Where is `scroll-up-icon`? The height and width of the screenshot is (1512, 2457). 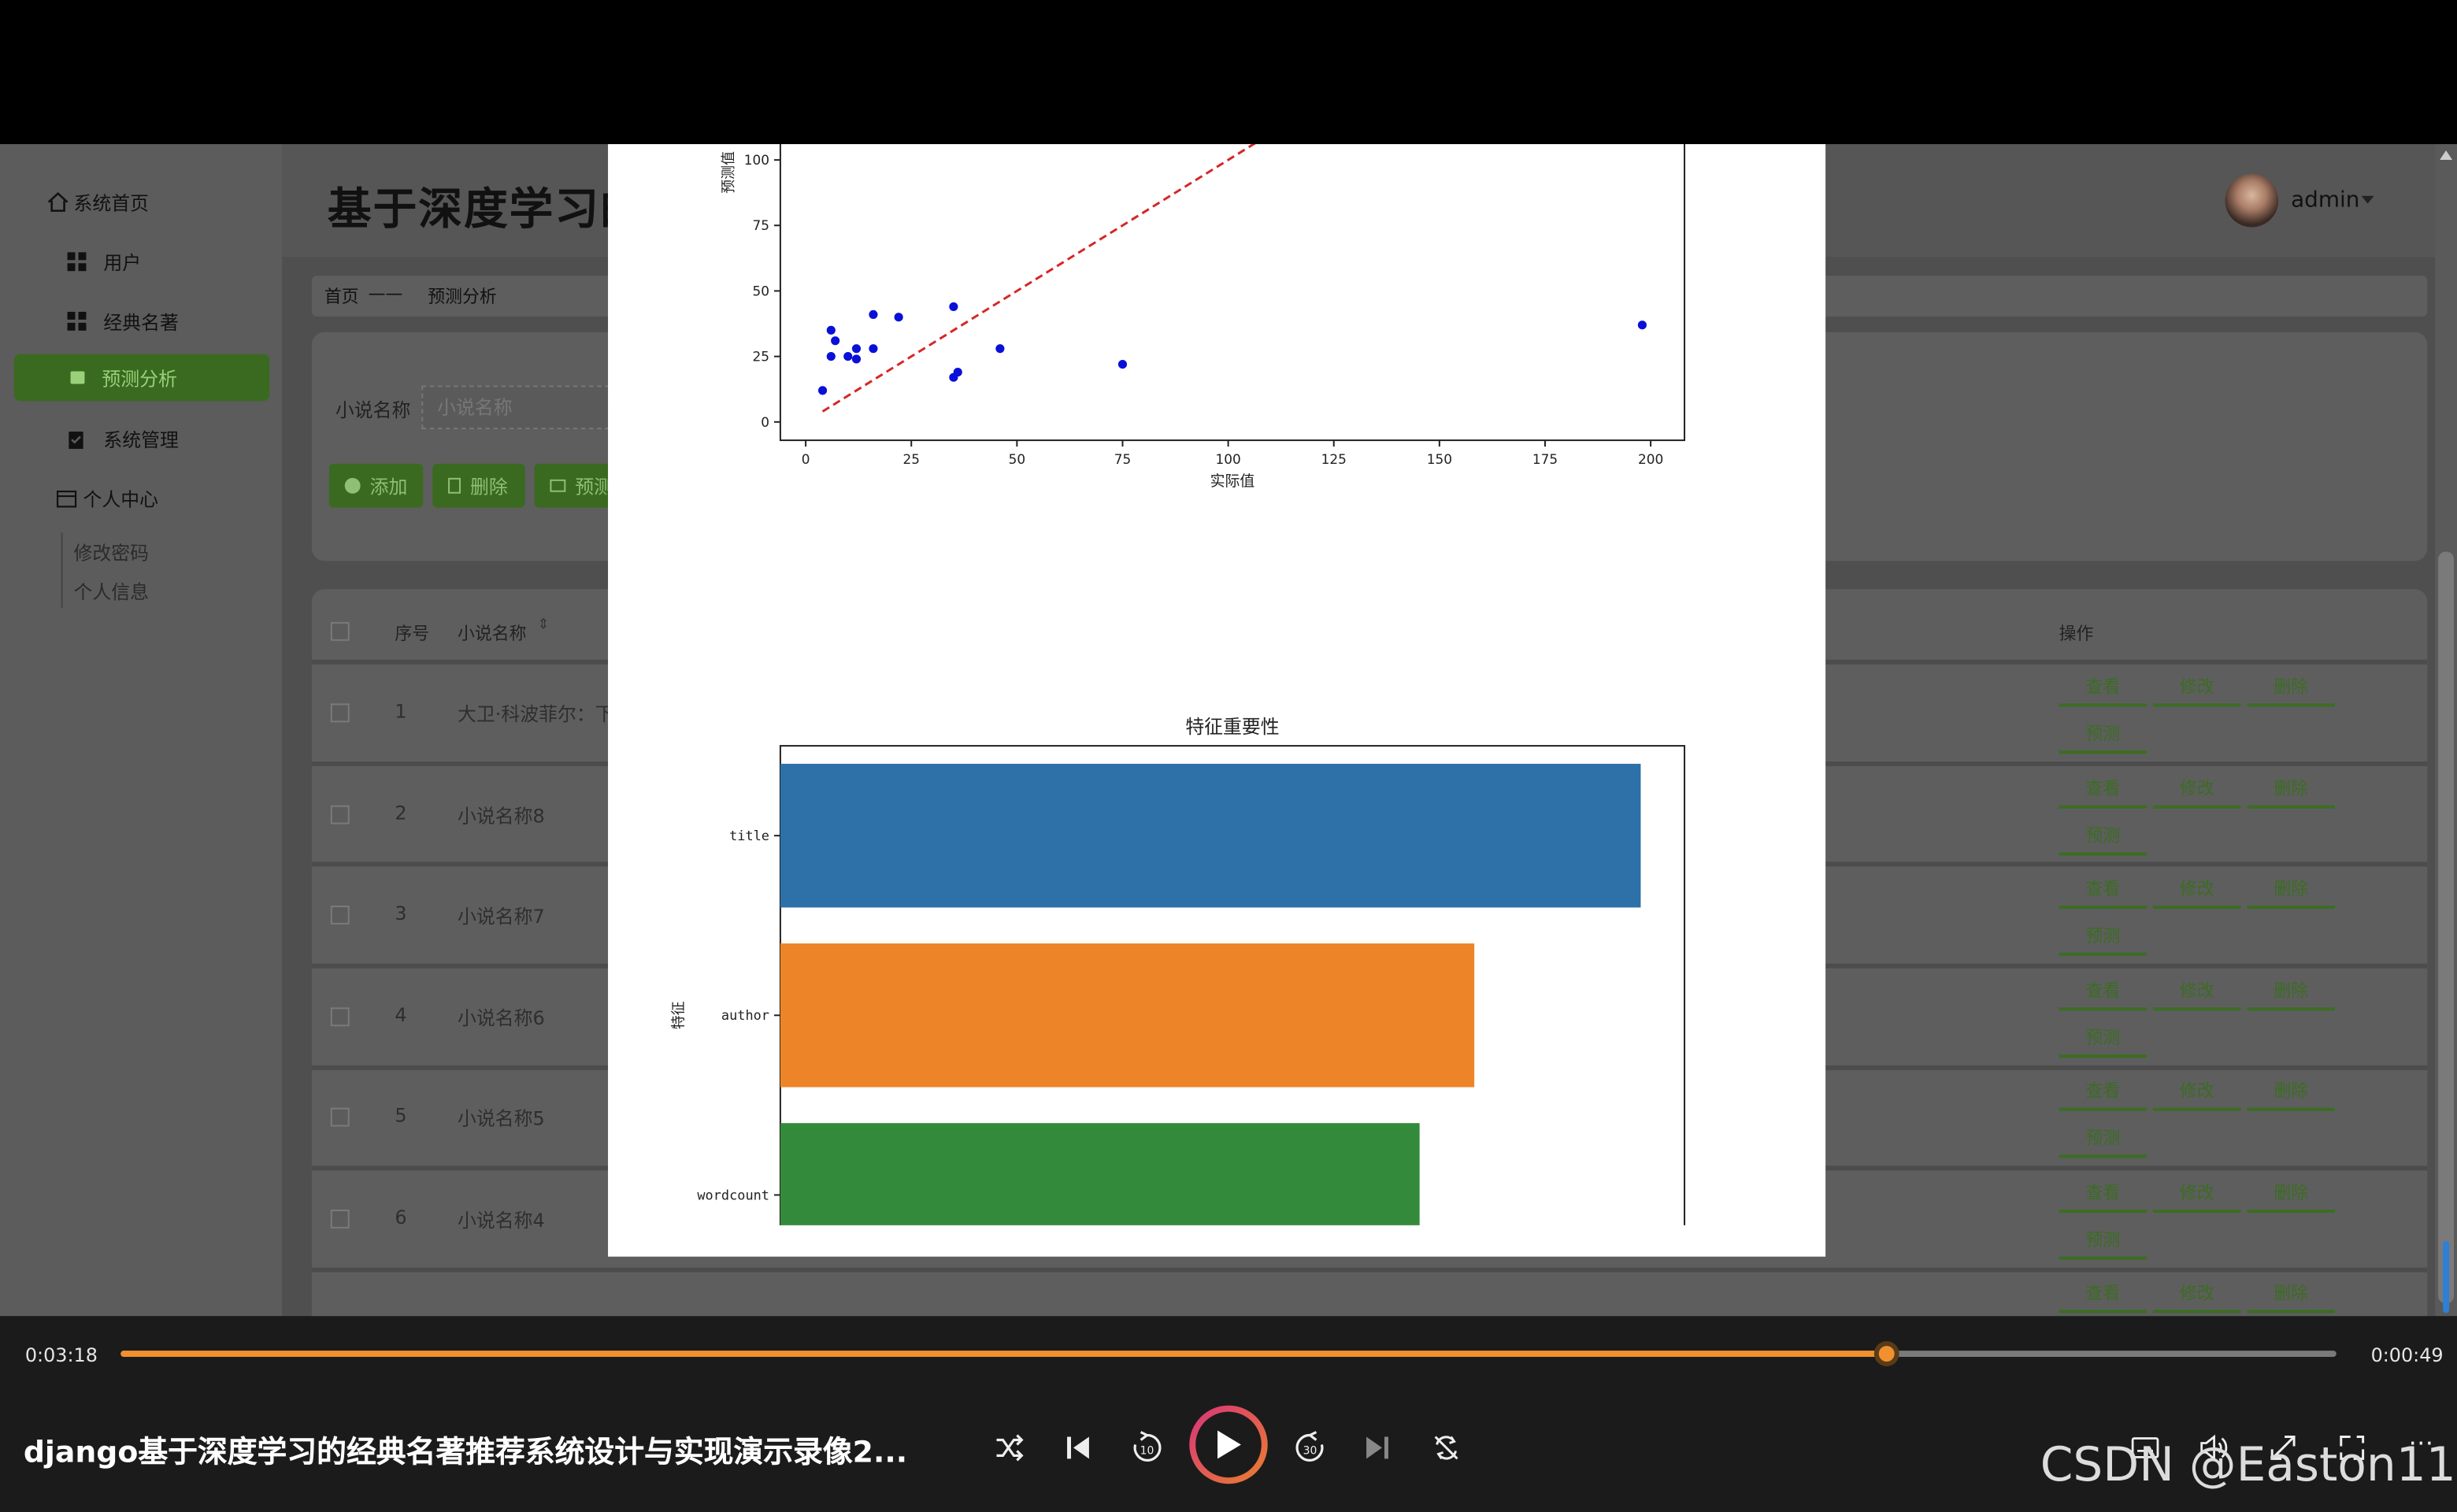 scroll-up-icon is located at coordinates (2446, 155).